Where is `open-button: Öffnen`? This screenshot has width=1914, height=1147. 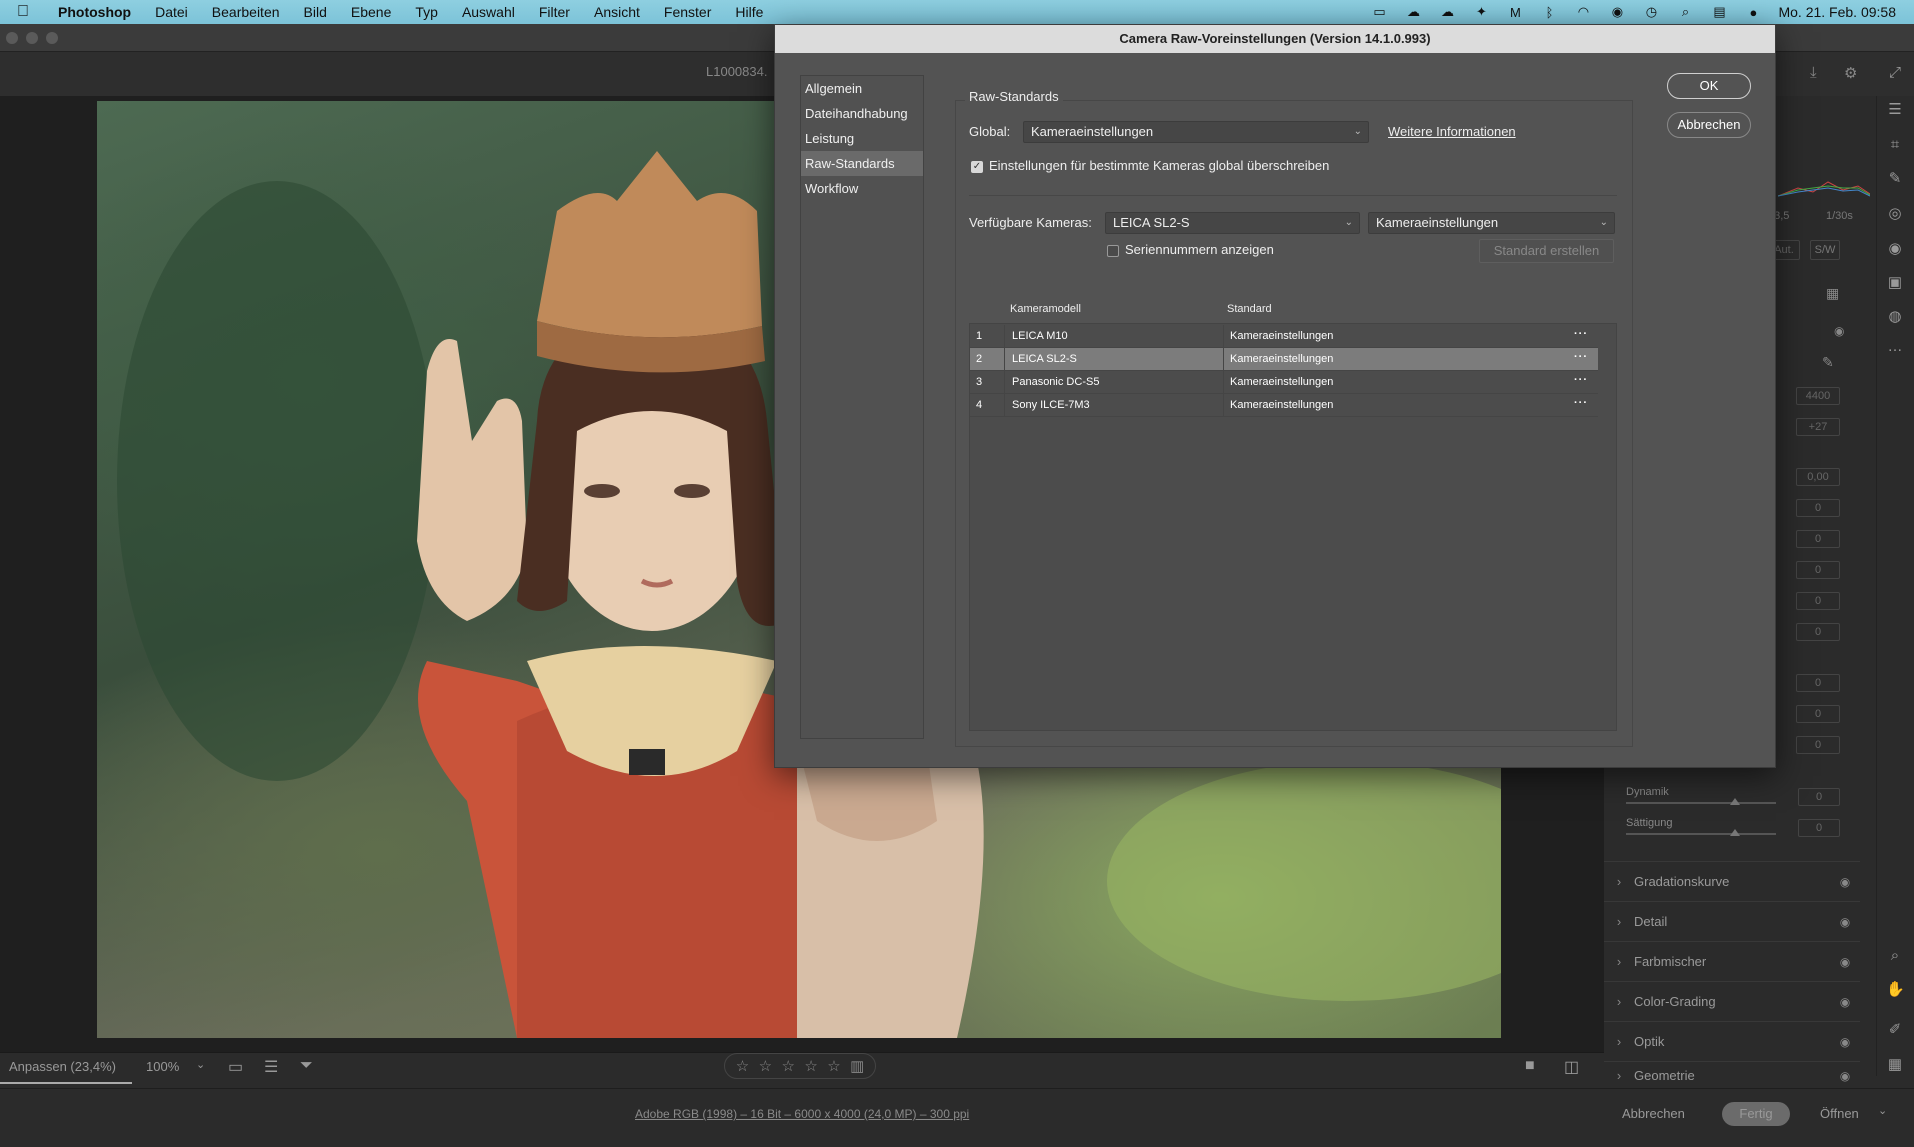
open-button: Öffnen is located at coordinates (1839, 1113).